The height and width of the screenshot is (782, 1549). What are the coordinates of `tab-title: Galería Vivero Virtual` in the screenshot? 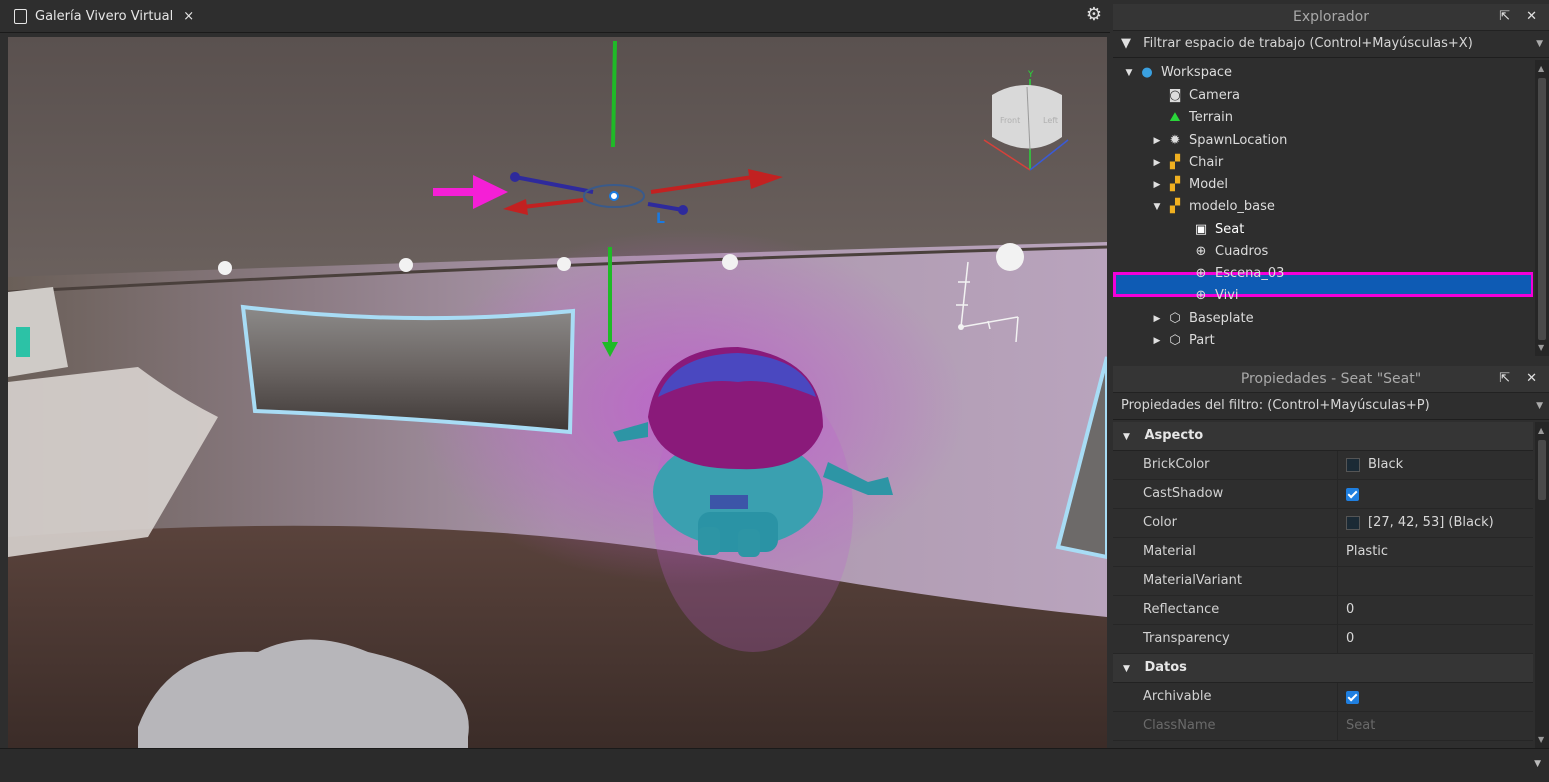 It's located at (104, 16).